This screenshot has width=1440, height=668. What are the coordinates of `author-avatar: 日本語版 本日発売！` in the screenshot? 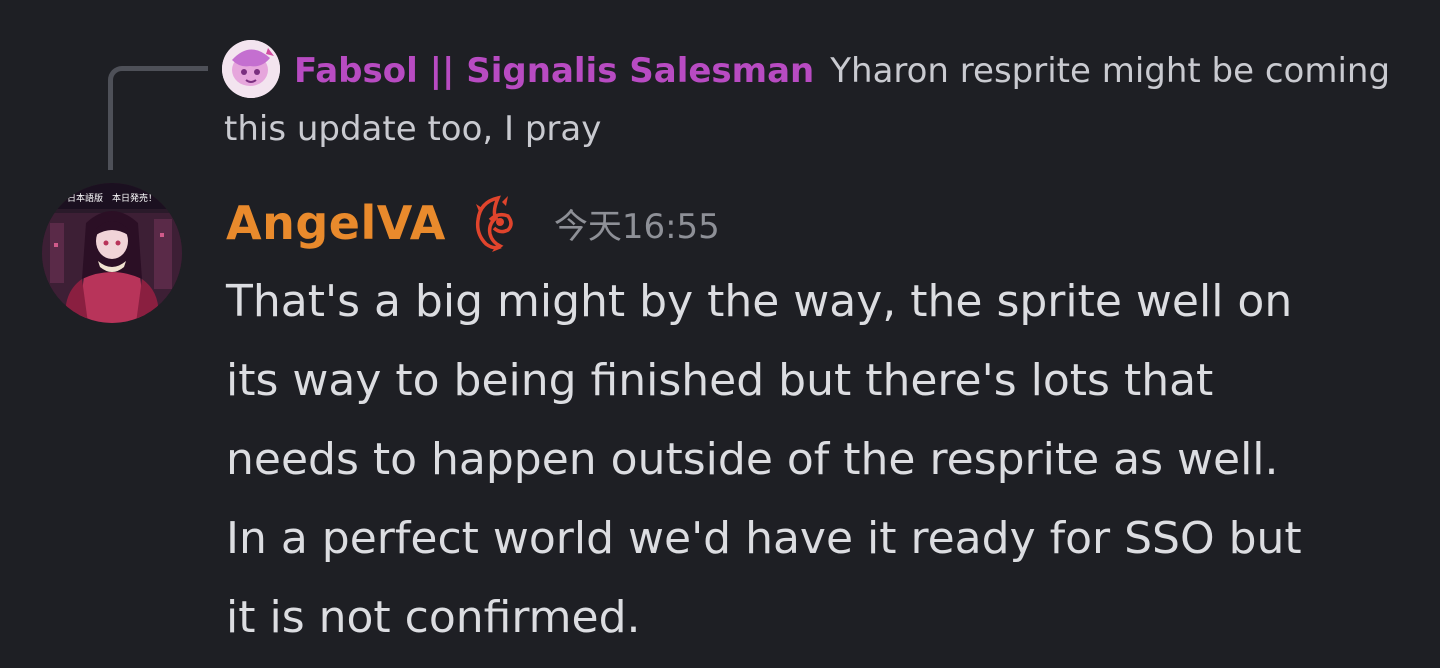 It's located at (112, 253).